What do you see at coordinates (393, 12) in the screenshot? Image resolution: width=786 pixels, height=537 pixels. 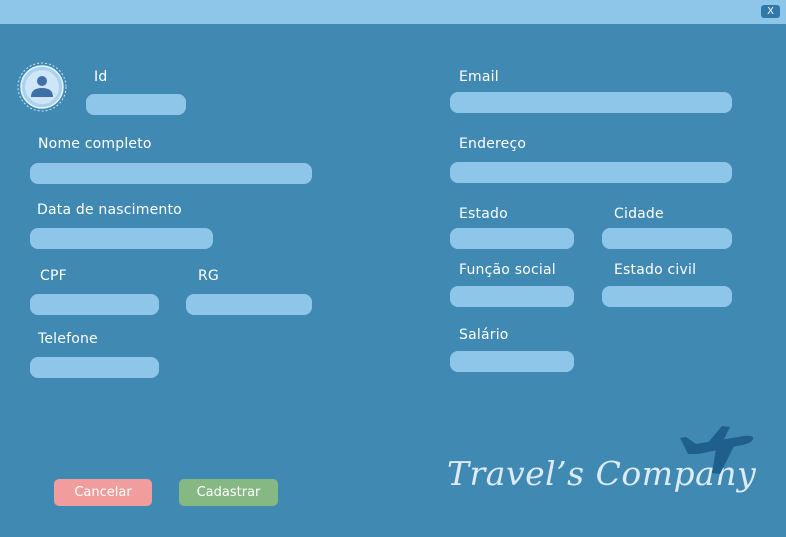 I see `title-bar: X` at bounding box center [393, 12].